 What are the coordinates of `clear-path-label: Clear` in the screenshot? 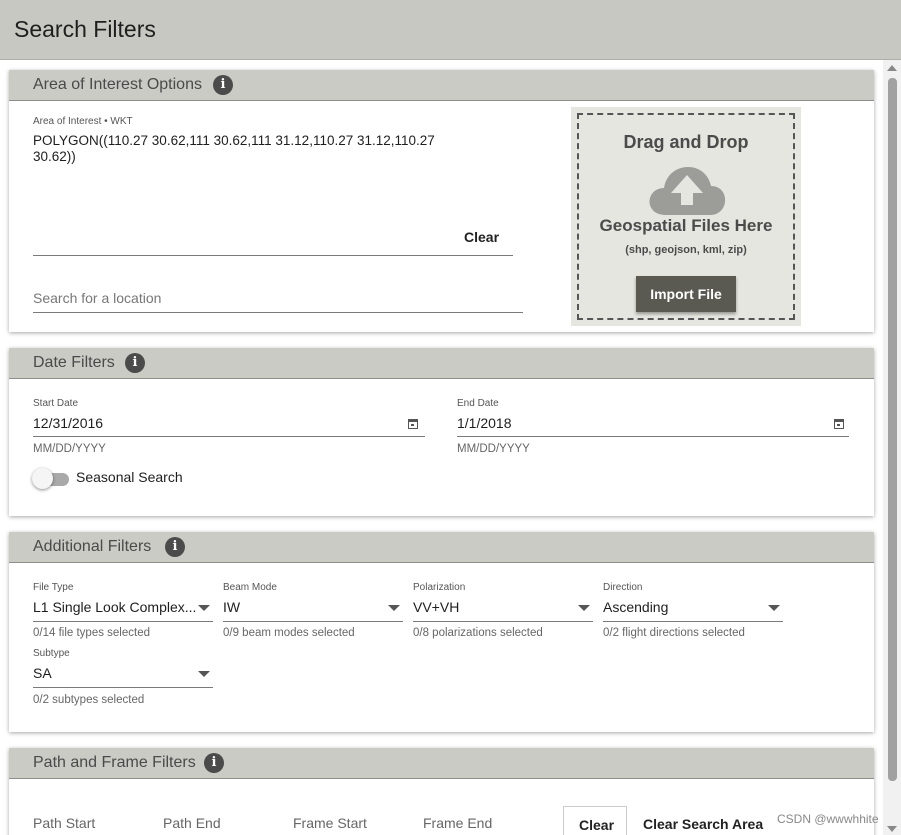 It's located at (597, 825).